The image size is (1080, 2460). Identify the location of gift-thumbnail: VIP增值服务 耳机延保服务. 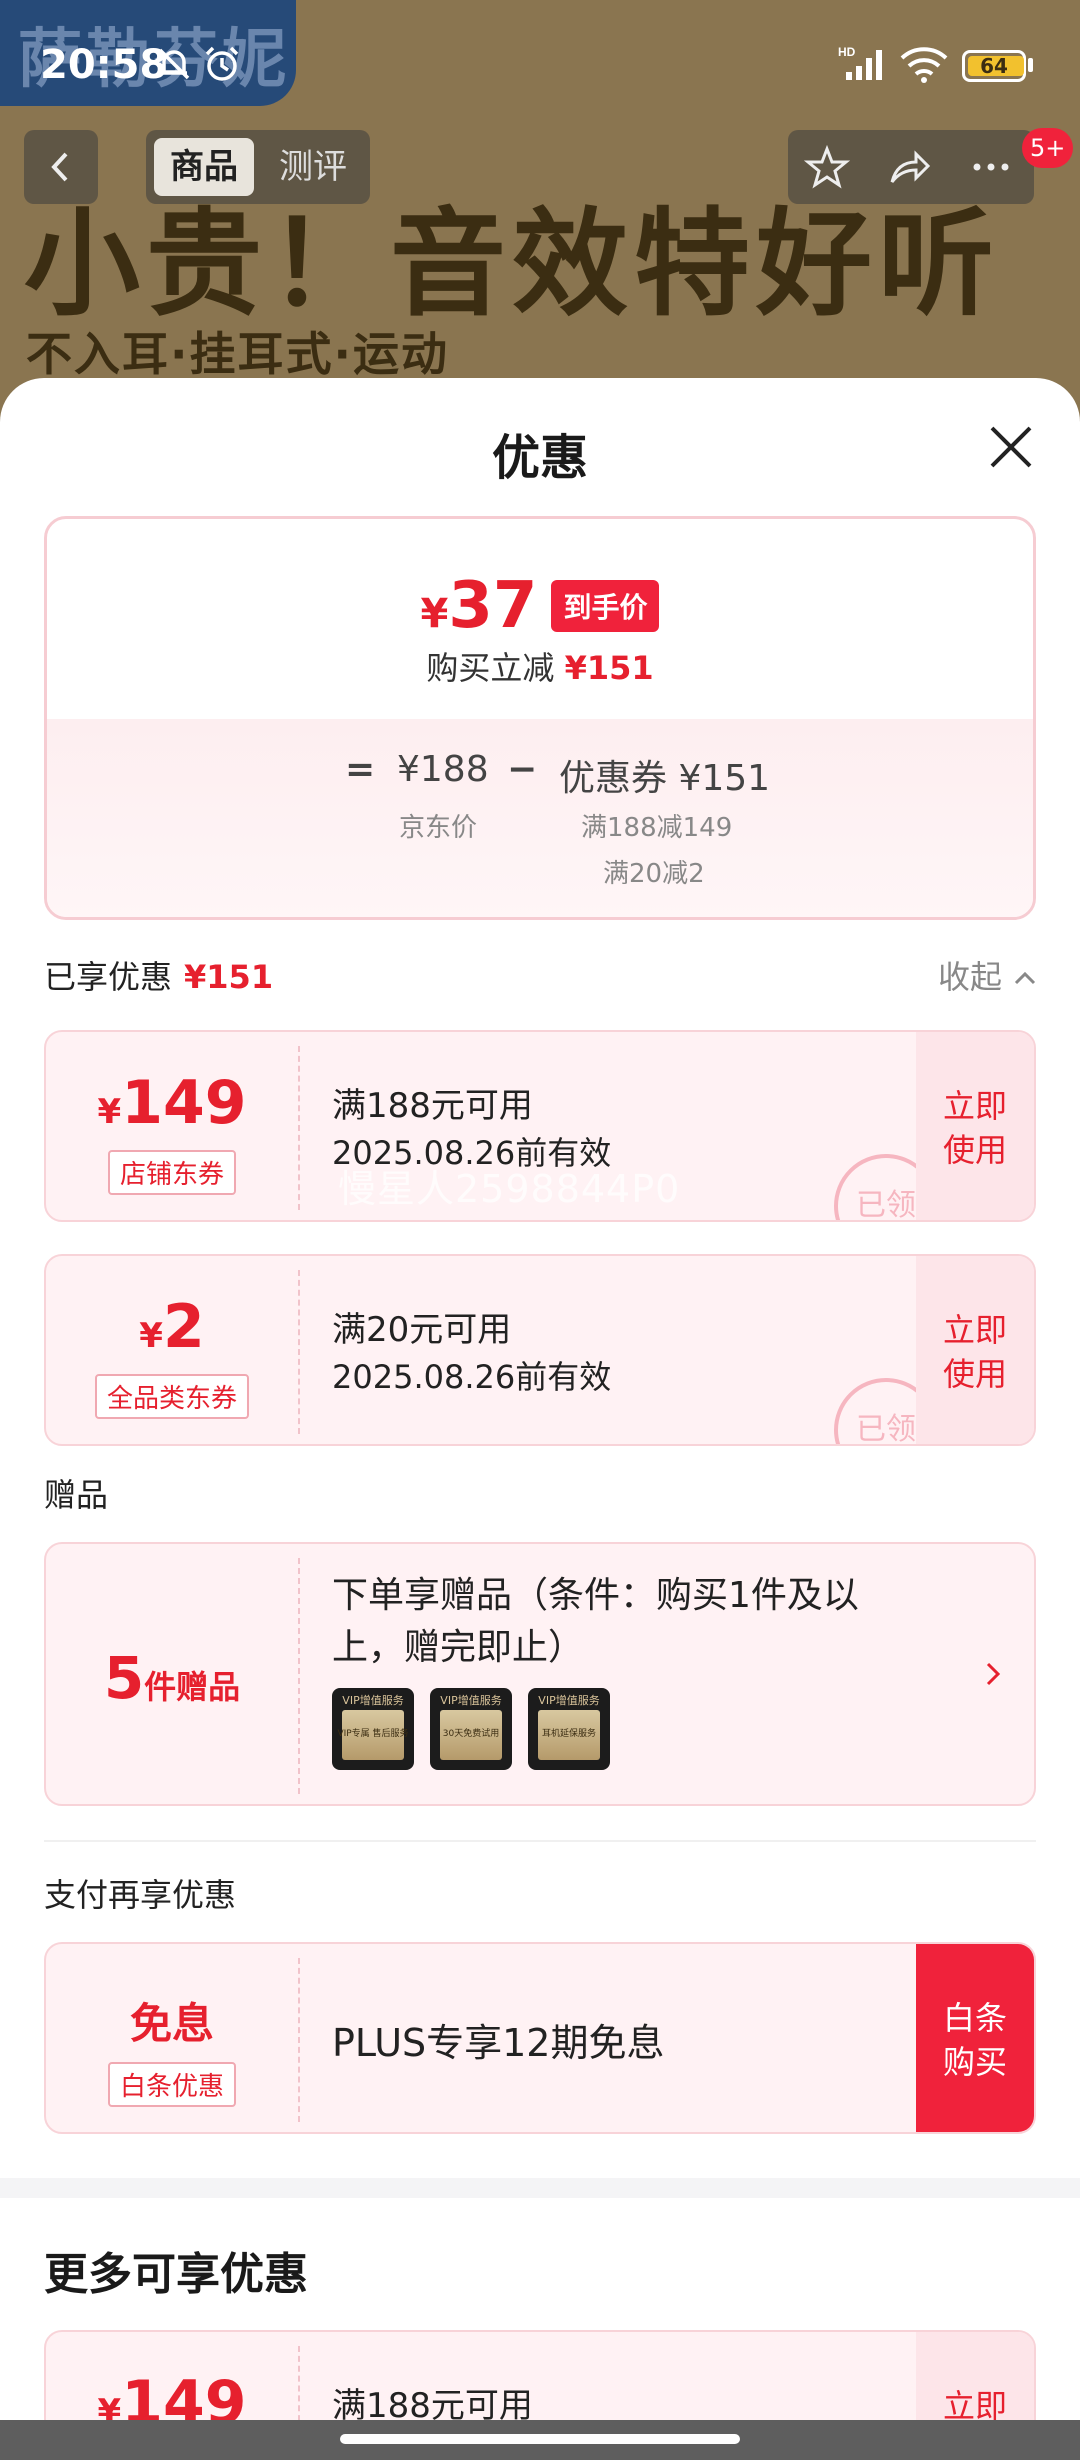
(569, 1729).